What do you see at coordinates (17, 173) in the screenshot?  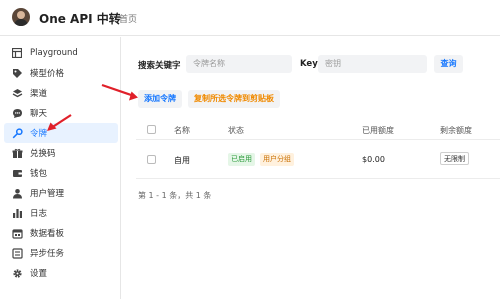 I see `wallet-icon` at bounding box center [17, 173].